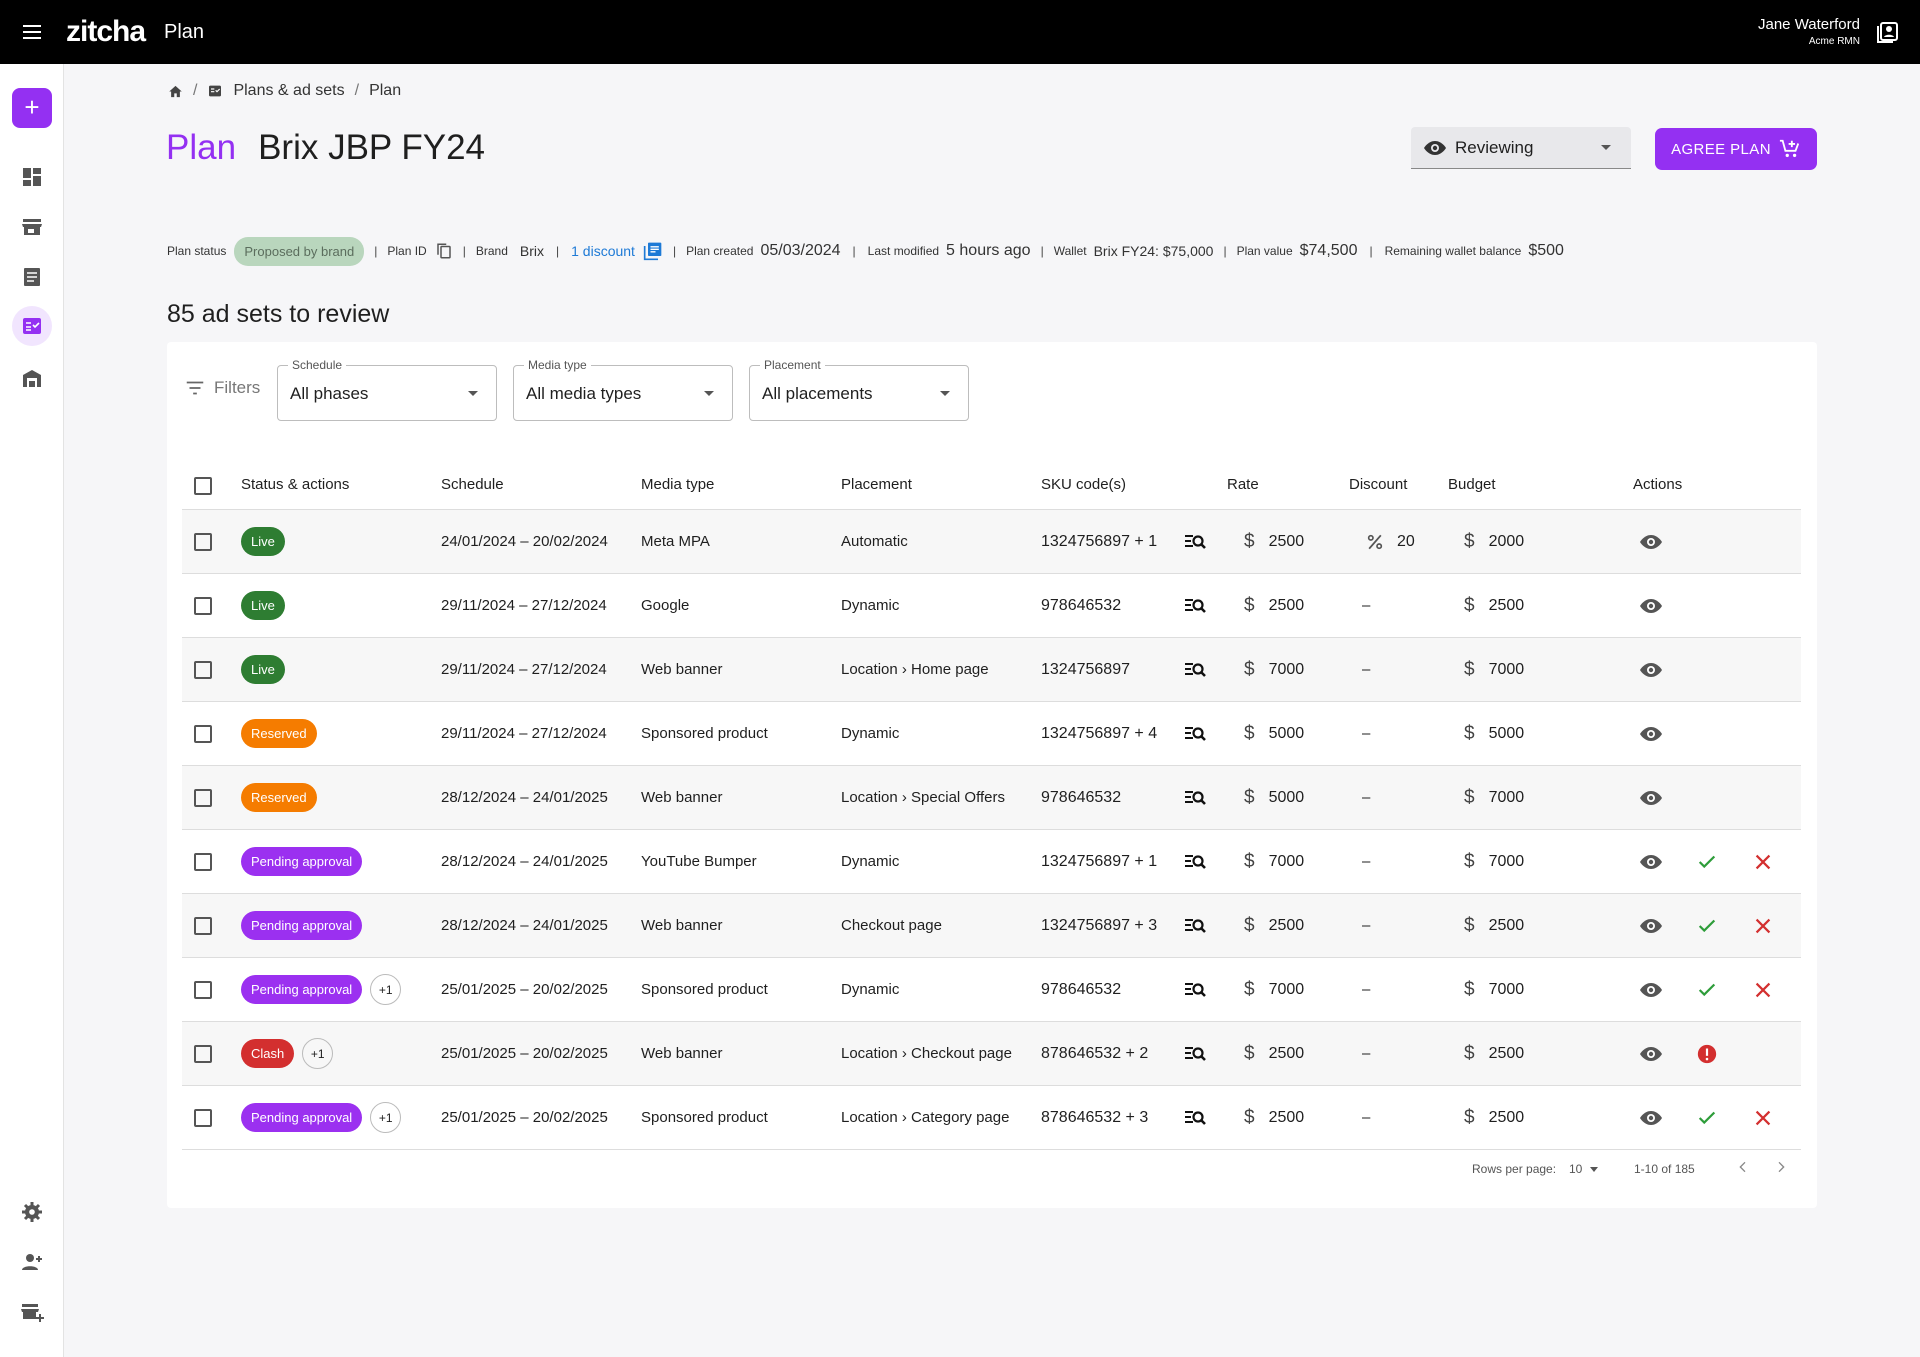 Image resolution: width=1920 pixels, height=1357 pixels. Describe the element at coordinates (870, 605) in the screenshot. I see `placement-cell: Dynamic` at that location.